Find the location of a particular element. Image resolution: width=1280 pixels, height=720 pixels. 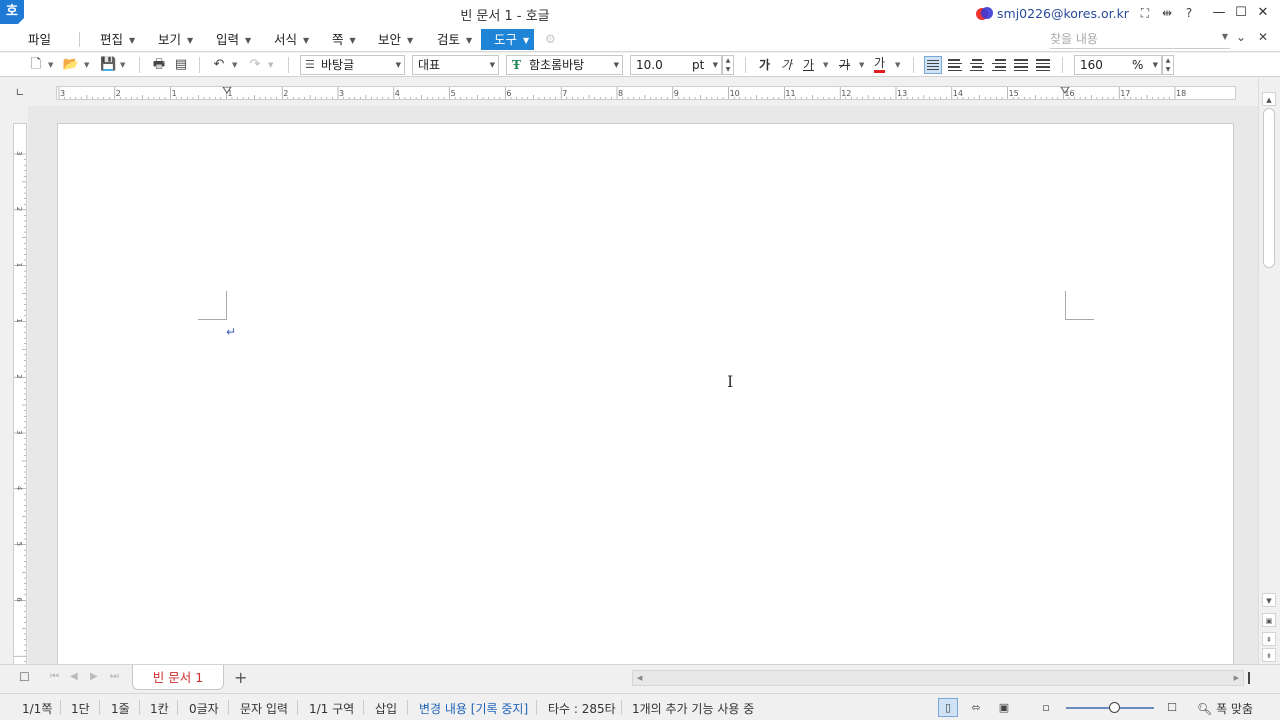

print-preview-icon: ▤ is located at coordinates (181, 65).